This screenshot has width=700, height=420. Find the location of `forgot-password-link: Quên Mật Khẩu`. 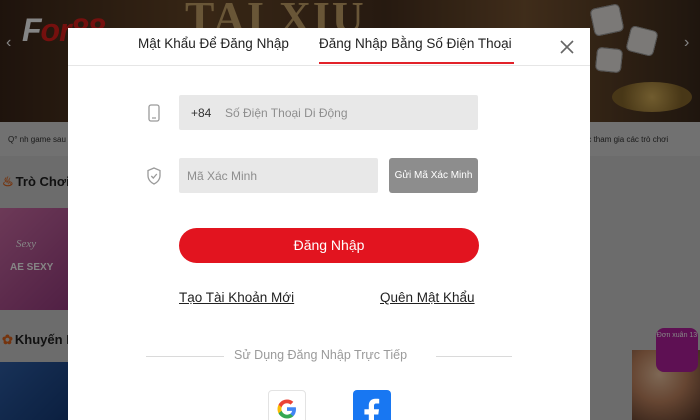

forgot-password-link: Quên Mật Khẩu is located at coordinates (427, 297).